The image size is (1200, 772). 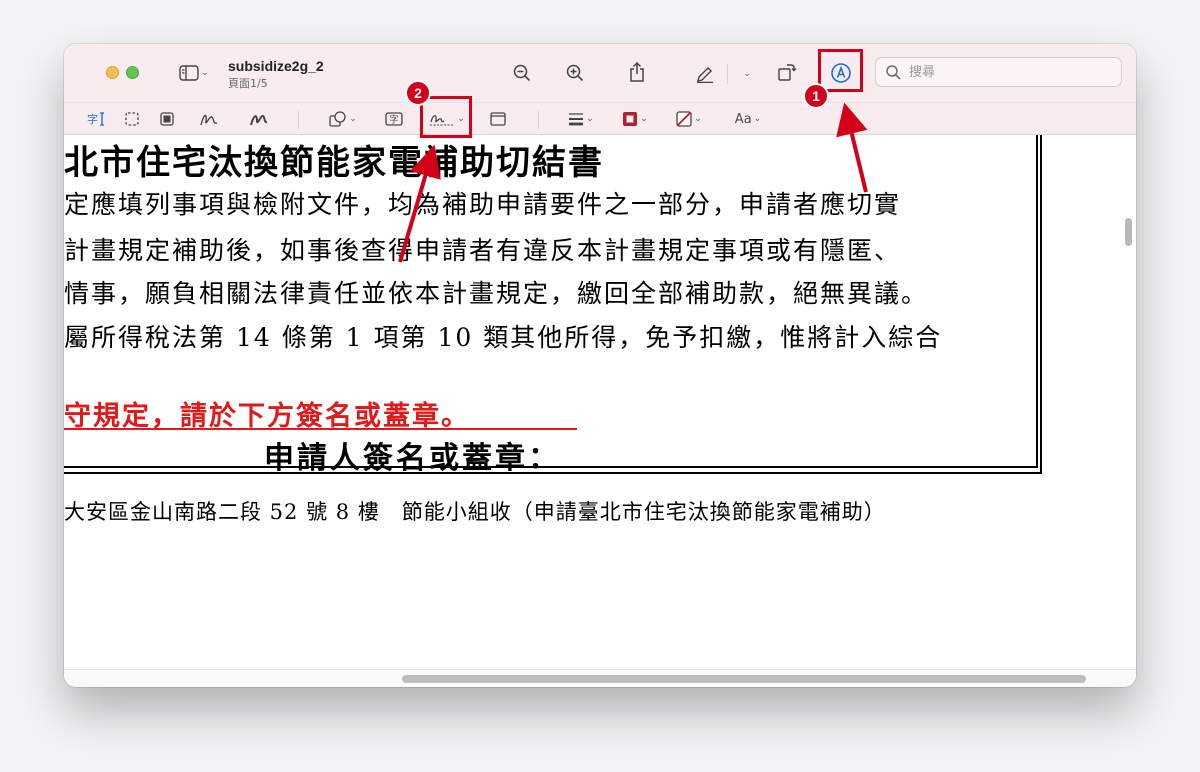 I want to click on rotate-icon, so click(x=787, y=72).